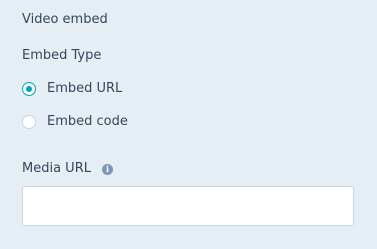 This screenshot has width=377, height=249. What do you see at coordinates (29, 89) in the screenshot?
I see `radio-button-embed-url` at bounding box center [29, 89].